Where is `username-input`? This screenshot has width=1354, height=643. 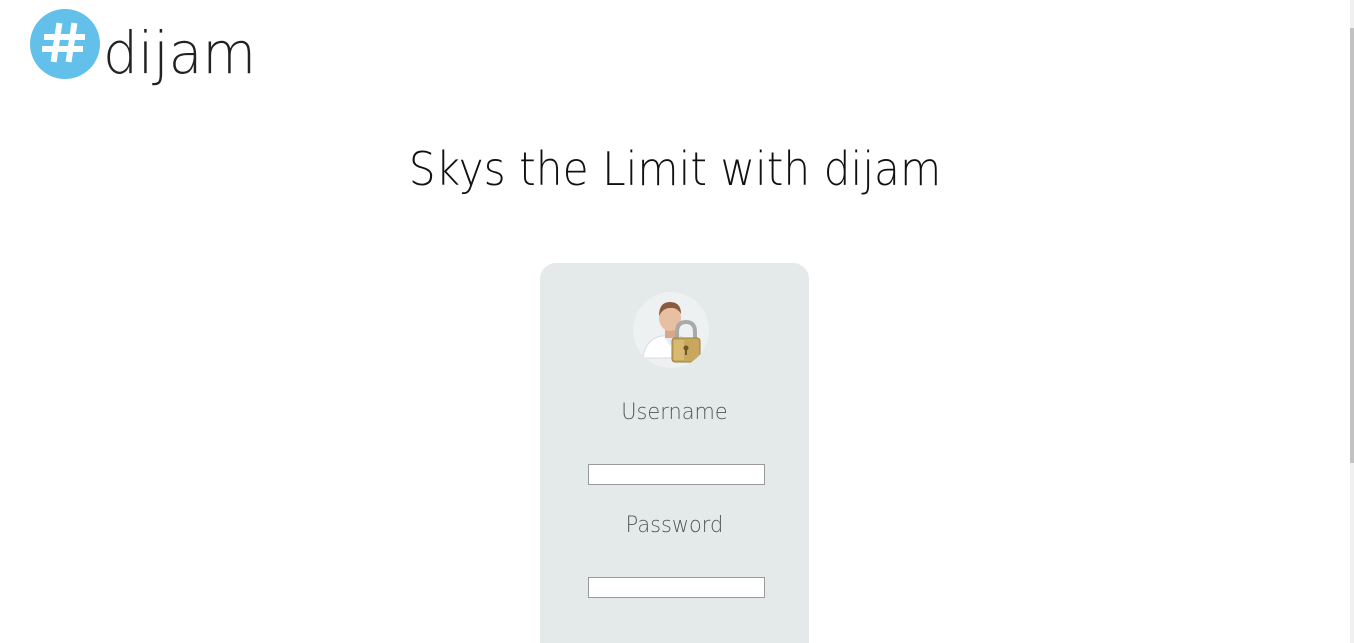
username-input is located at coordinates (676, 474).